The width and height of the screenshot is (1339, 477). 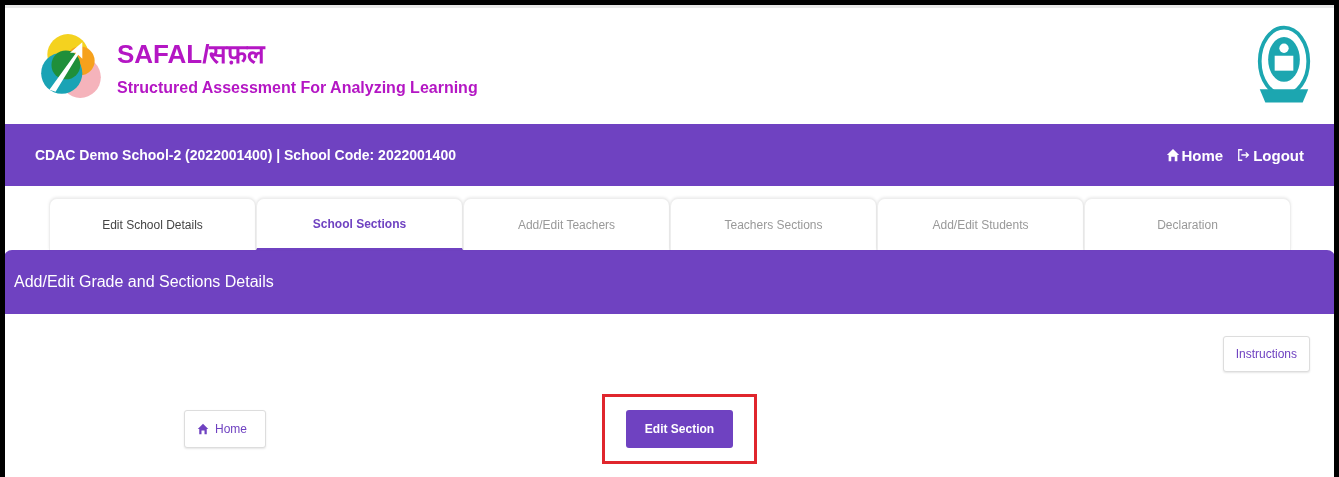 I want to click on instructions-button: Instructions, so click(x=1266, y=354).